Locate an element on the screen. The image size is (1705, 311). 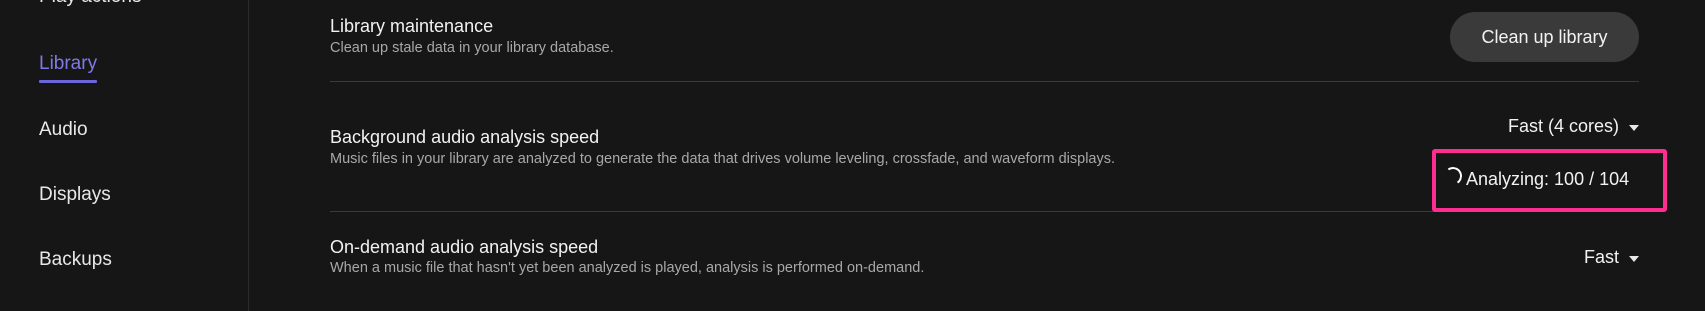
spinner-icon is located at coordinates (1453, 176).